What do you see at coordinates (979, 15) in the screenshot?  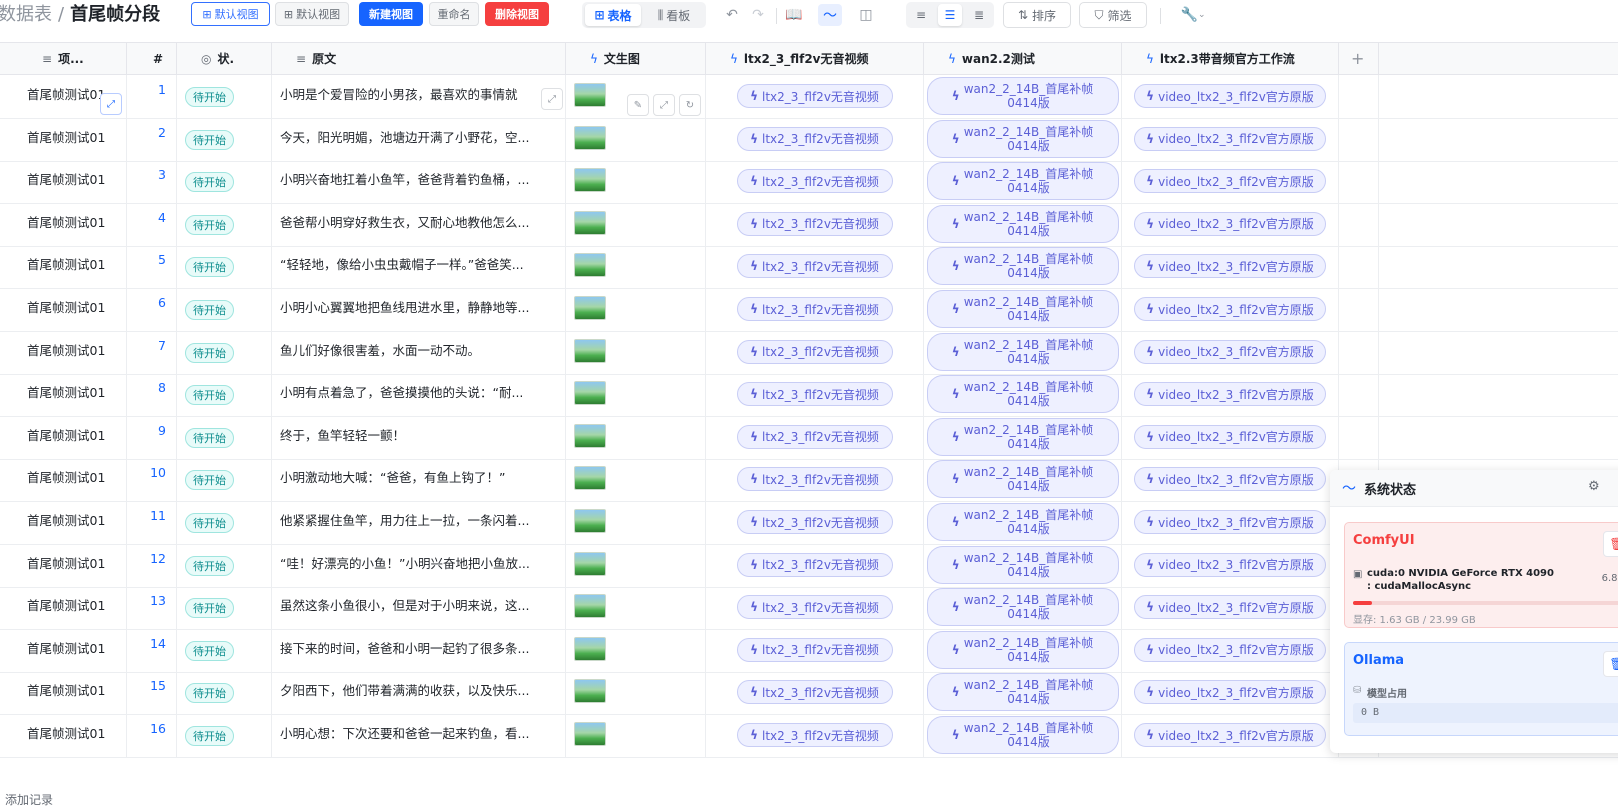 I see `density-tall-icon: ≣` at bounding box center [979, 15].